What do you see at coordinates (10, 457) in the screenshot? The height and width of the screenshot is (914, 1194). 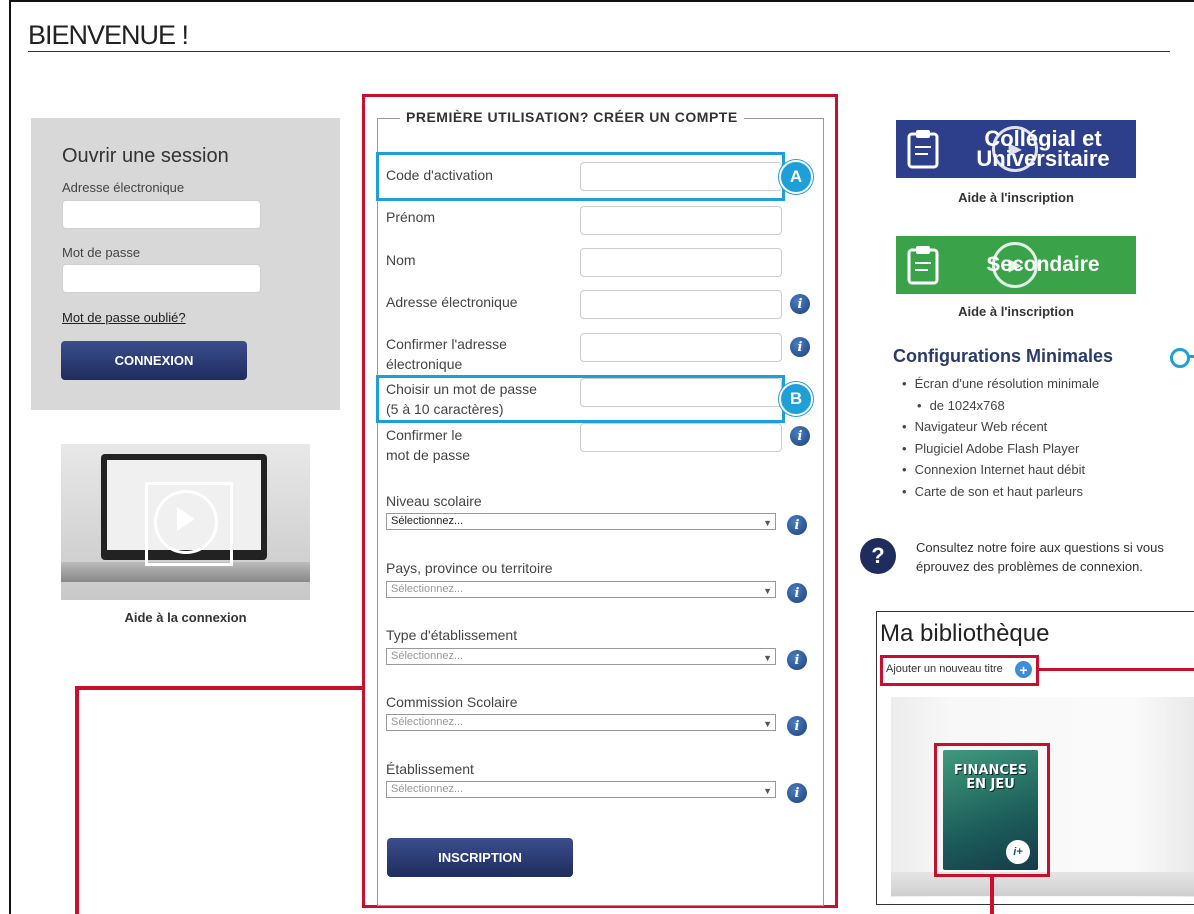 I see `frame-left-border` at bounding box center [10, 457].